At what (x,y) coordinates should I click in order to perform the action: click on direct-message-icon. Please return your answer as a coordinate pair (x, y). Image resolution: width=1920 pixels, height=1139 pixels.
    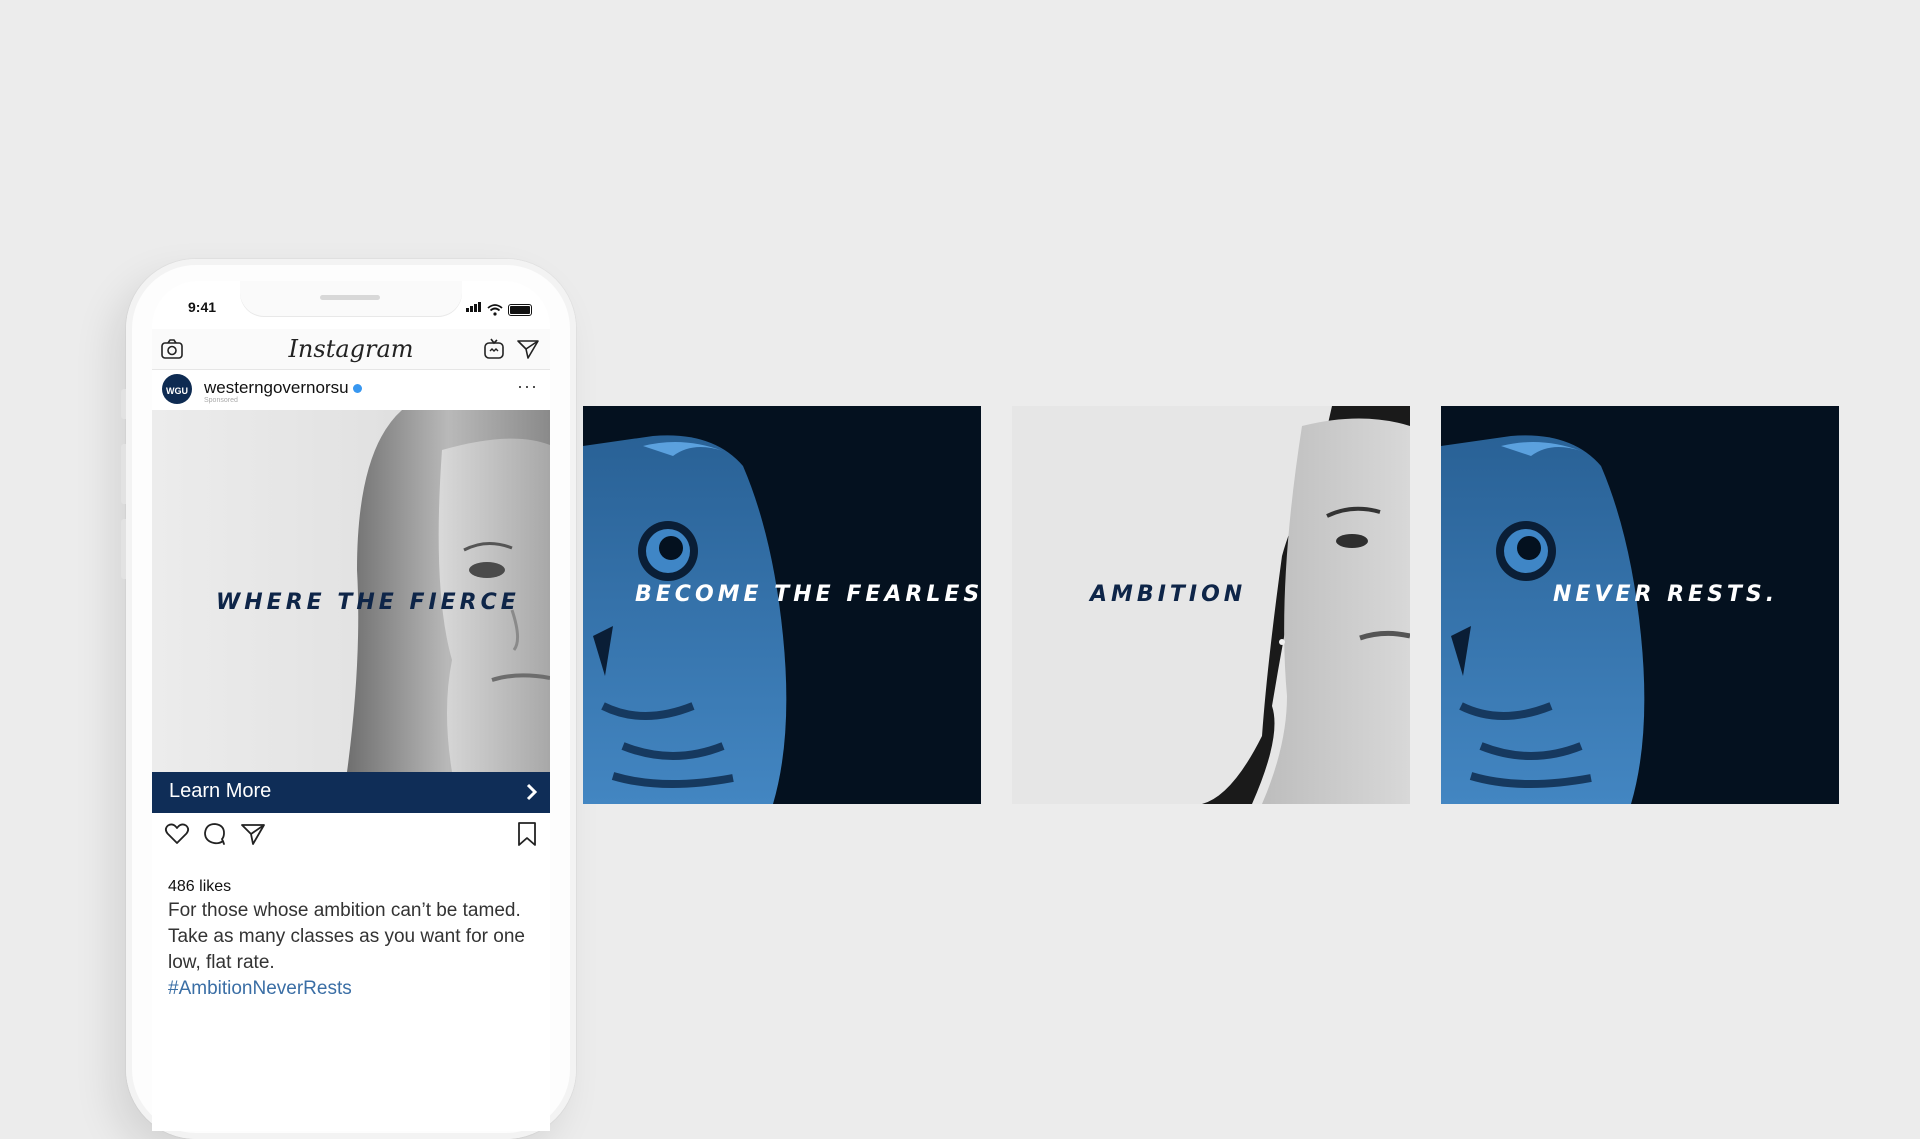
    Looking at the image, I should click on (528, 349).